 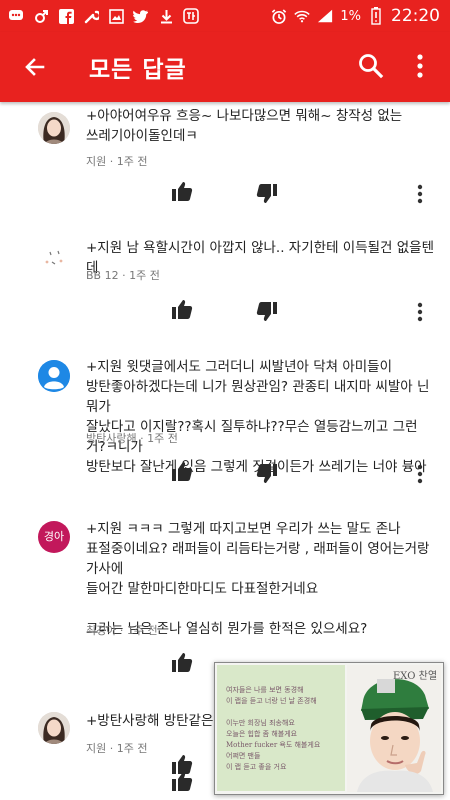 I want to click on battery-level: 1%, so click(x=350, y=16).